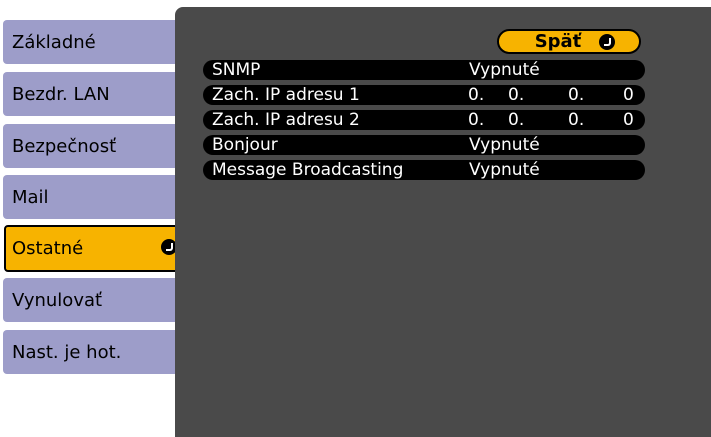  I want to click on tab-bezdr-lan: Bezdr. LAN, so click(92, 94).